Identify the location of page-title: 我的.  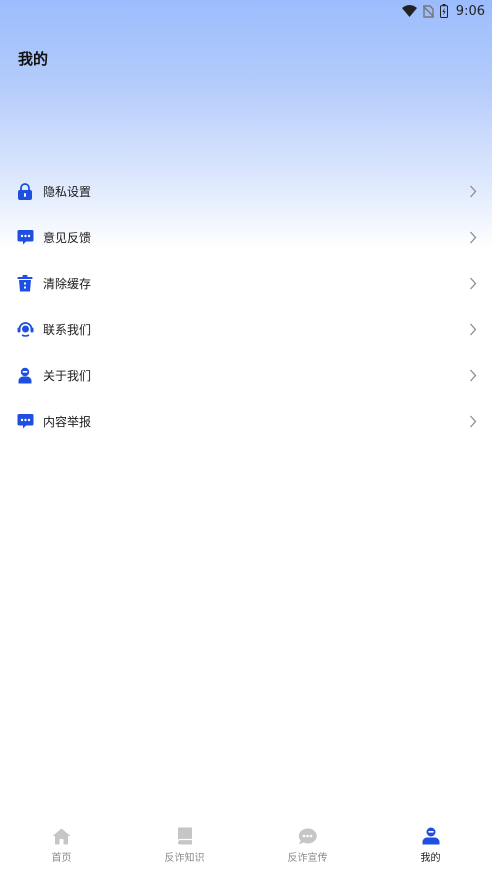
(33, 59).